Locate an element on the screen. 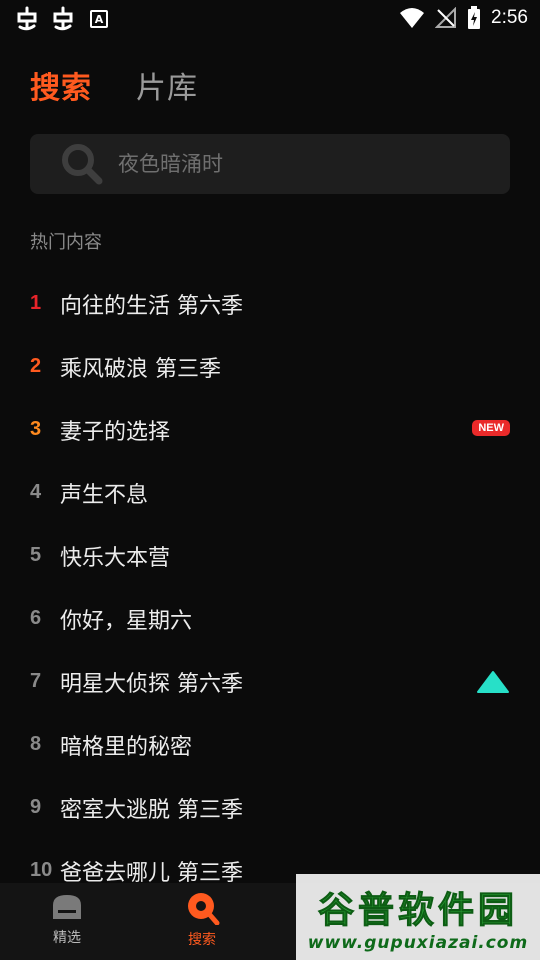 This screenshot has height=960, width=540. list-item: 7 明星大侦探 第六季 is located at coordinates (270, 681).